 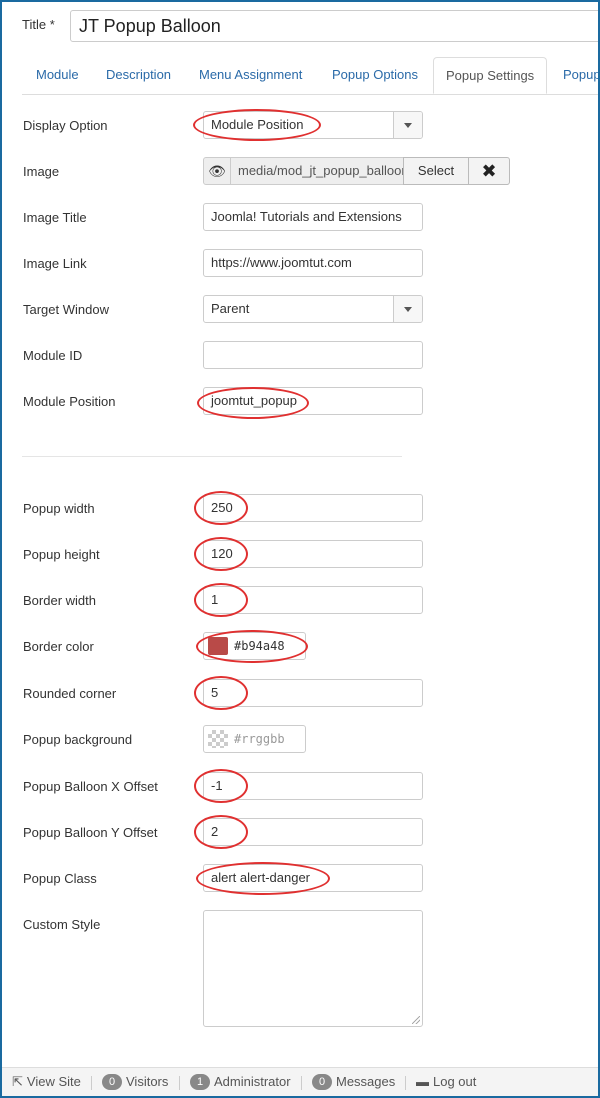 What do you see at coordinates (416, 1020) in the screenshot?
I see `resize-handle` at bounding box center [416, 1020].